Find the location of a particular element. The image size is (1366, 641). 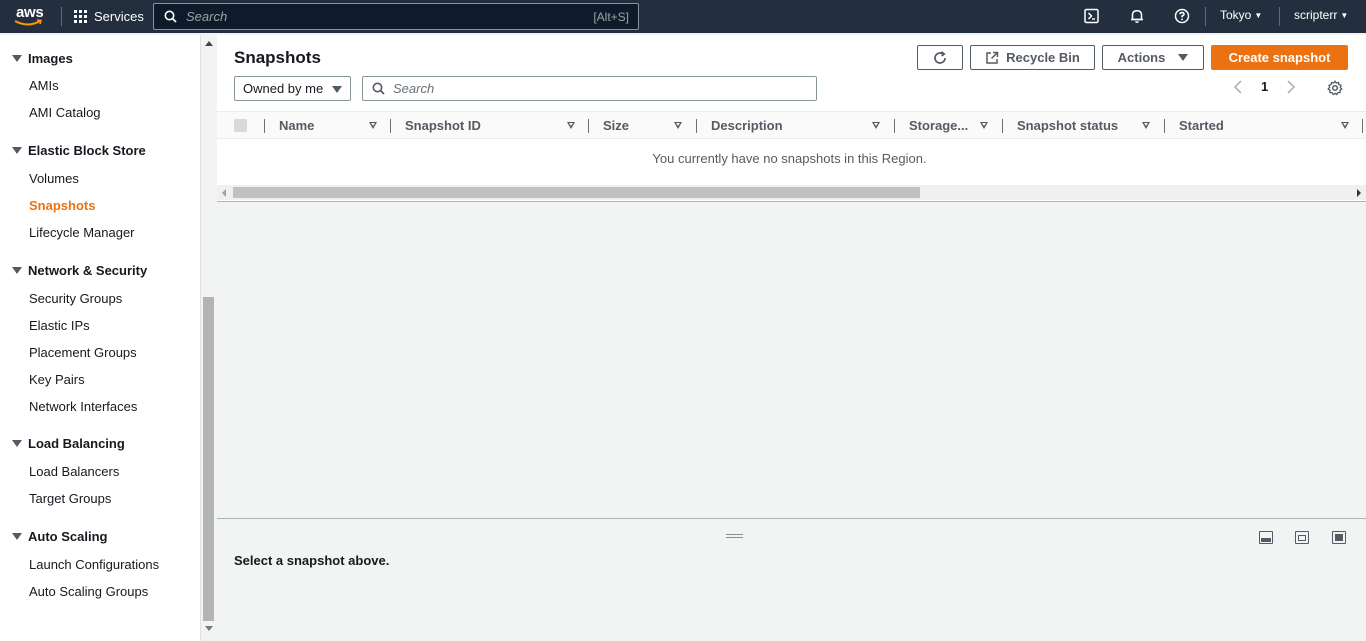

table-horizontal-scrollbar is located at coordinates (791, 192).